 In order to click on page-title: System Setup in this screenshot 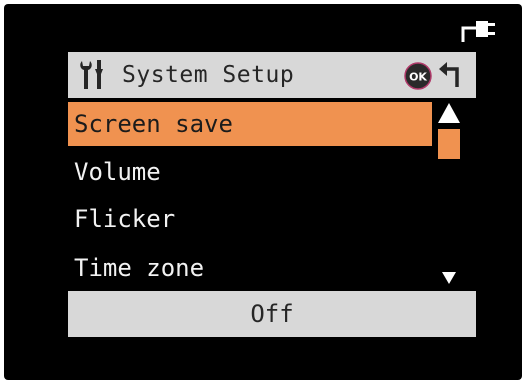, I will do `click(208, 75)`.